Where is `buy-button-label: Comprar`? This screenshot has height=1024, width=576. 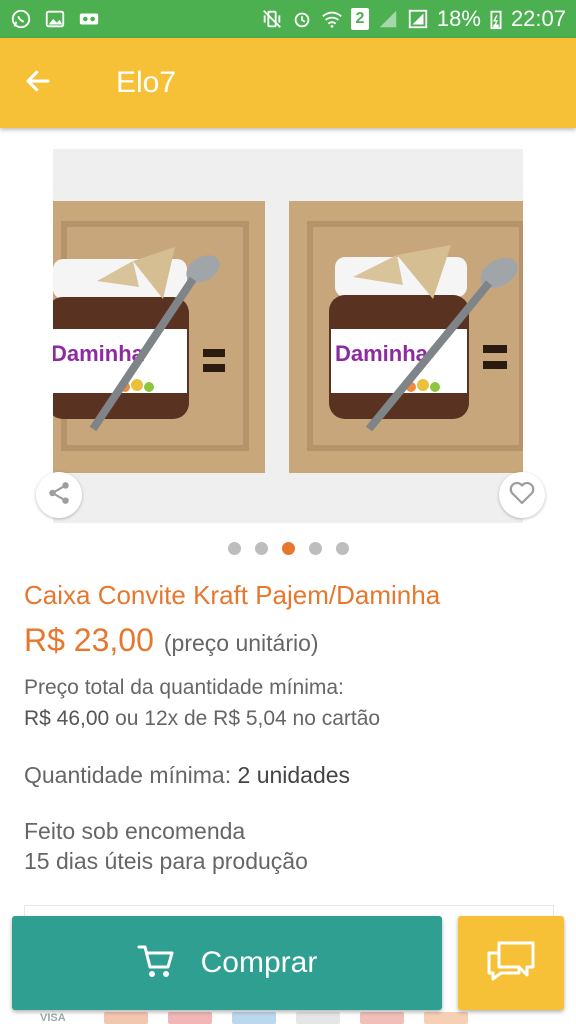 buy-button-label: Comprar is located at coordinates (259, 962).